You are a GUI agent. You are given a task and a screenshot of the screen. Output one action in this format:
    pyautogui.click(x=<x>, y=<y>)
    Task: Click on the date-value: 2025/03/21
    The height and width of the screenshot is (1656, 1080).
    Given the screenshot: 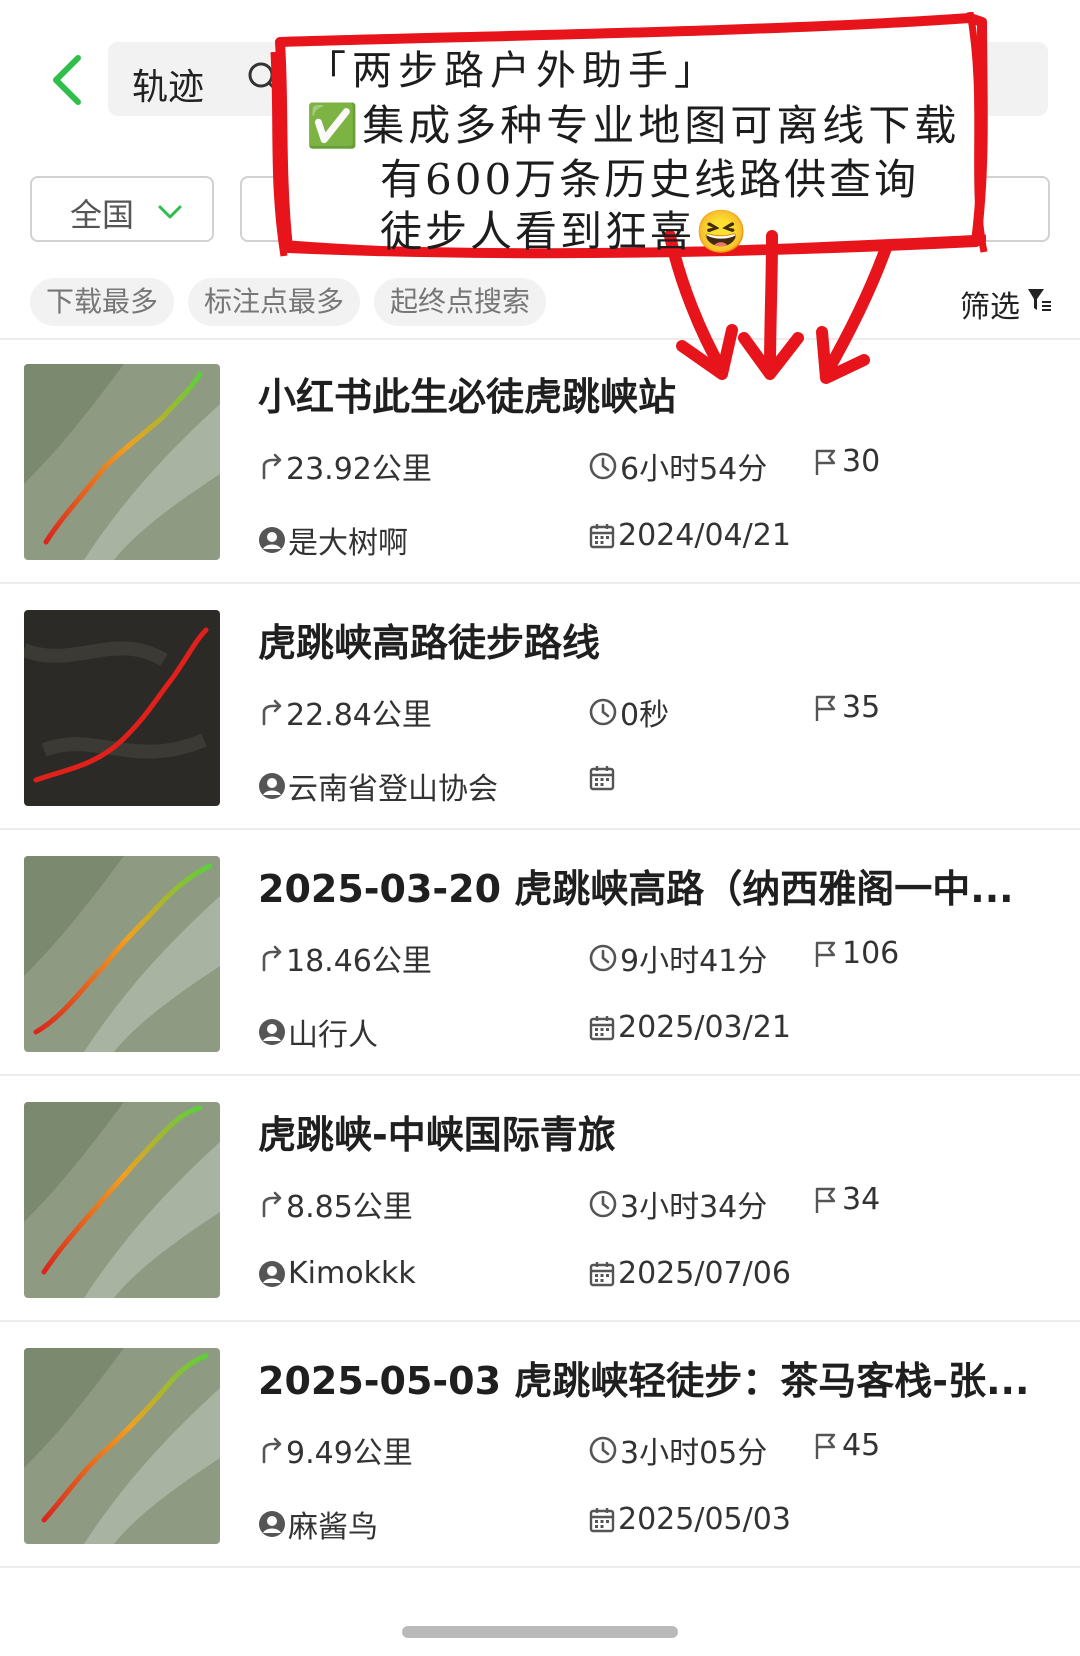 What is the action you would take?
    pyautogui.click(x=704, y=1027)
    